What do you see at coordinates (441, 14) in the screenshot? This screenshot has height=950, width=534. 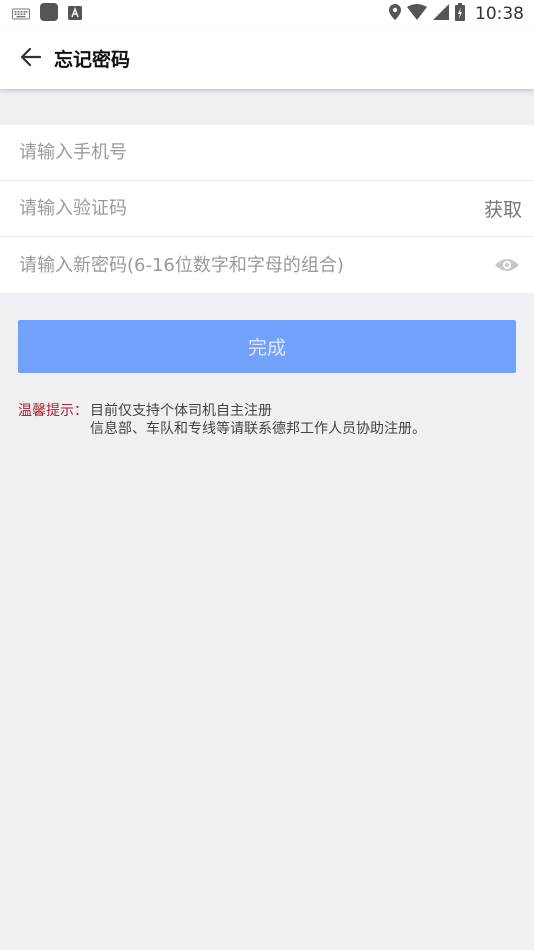 I see `signal-icon` at bounding box center [441, 14].